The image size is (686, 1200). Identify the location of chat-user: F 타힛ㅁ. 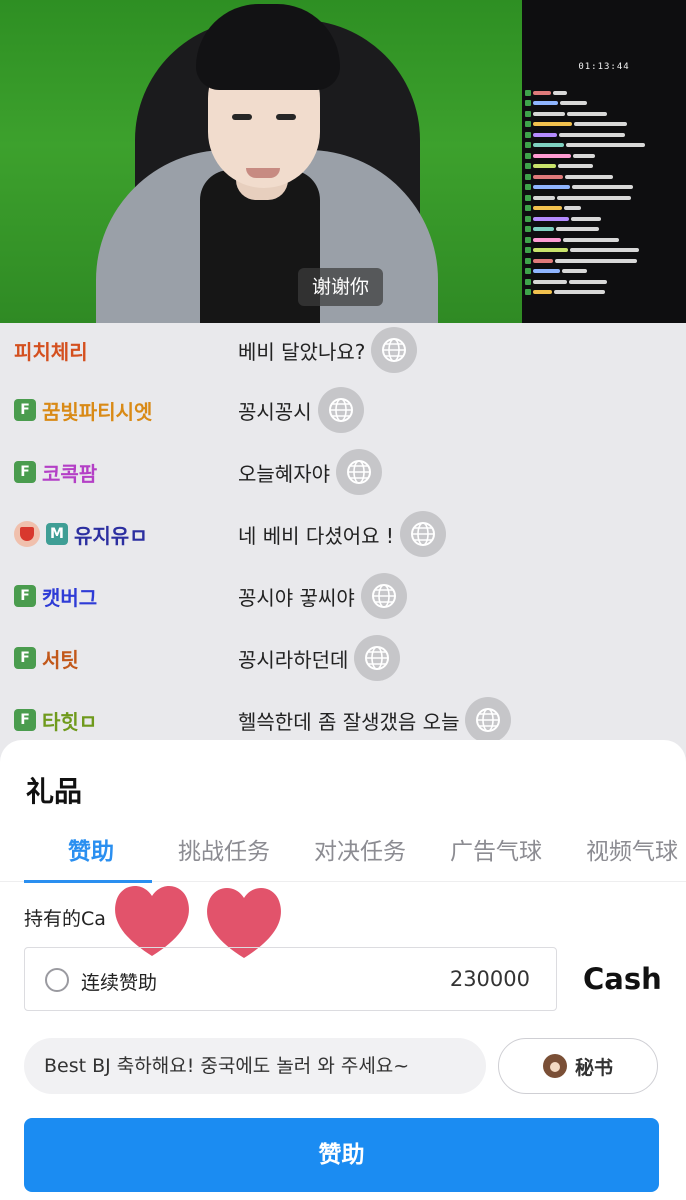
(55, 720).